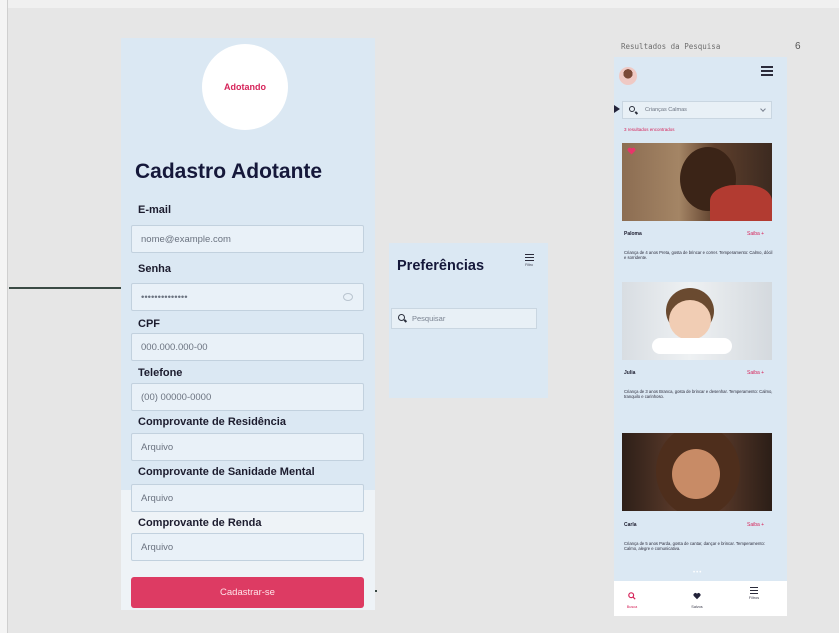 The image size is (839, 633). What do you see at coordinates (767, 72) in the screenshot?
I see `hamburger-menu-icon` at bounding box center [767, 72].